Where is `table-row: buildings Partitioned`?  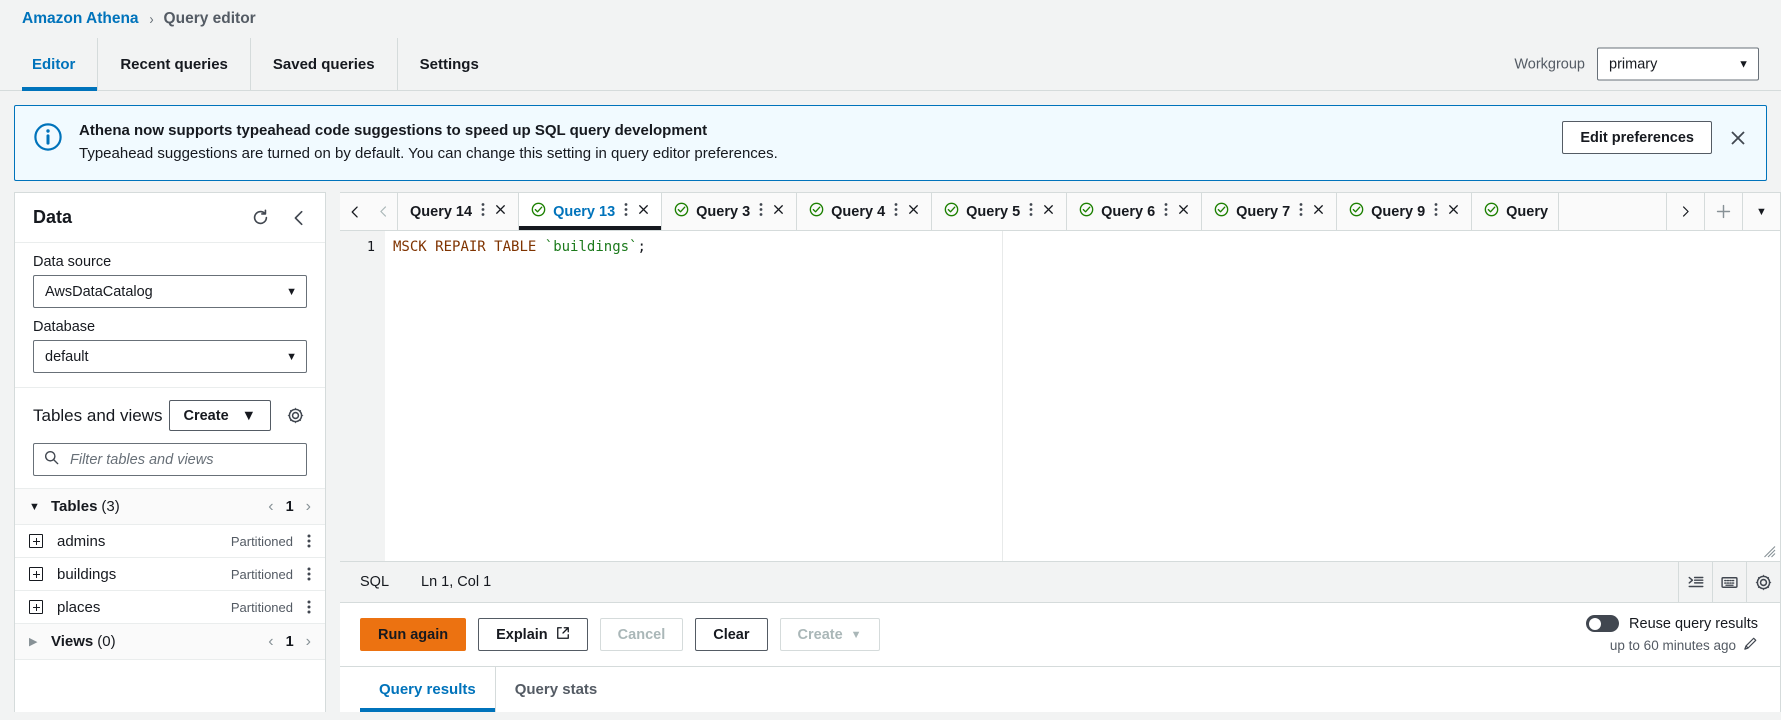
table-row: buildings Partitioned is located at coordinates (170, 574).